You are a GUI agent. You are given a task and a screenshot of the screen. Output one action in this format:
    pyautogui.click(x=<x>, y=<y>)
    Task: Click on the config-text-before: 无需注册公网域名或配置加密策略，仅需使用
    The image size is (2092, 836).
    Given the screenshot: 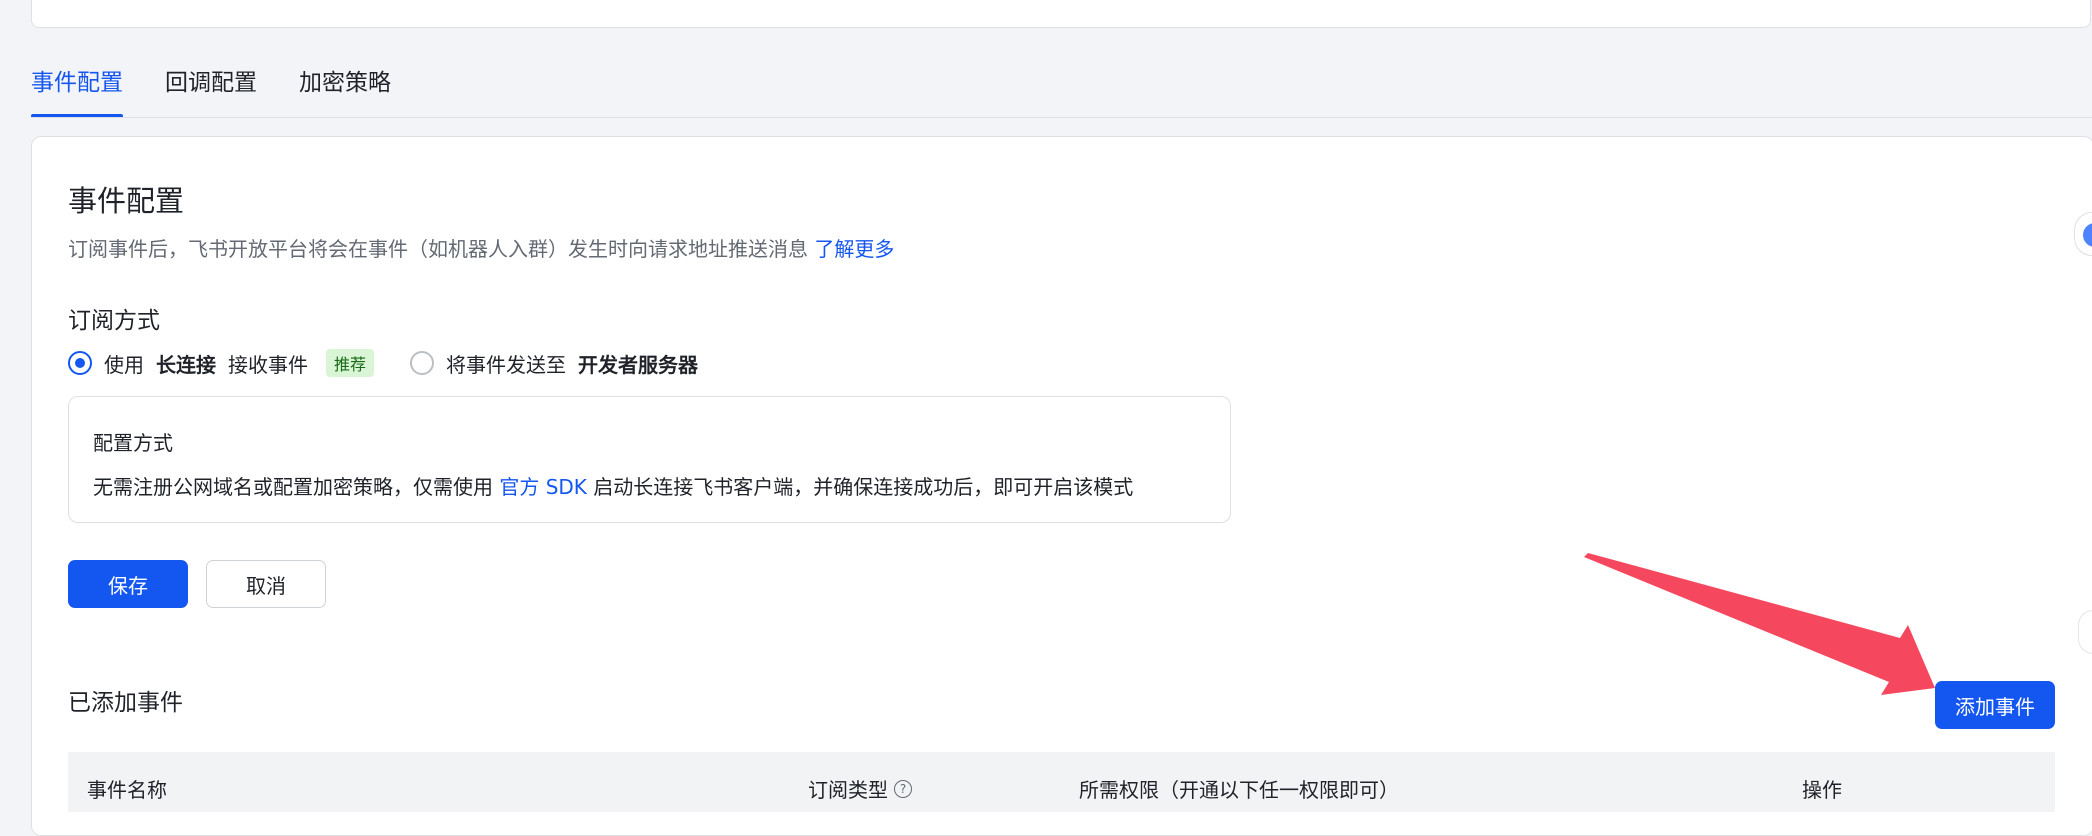 What is the action you would take?
    pyautogui.click(x=293, y=487)
    